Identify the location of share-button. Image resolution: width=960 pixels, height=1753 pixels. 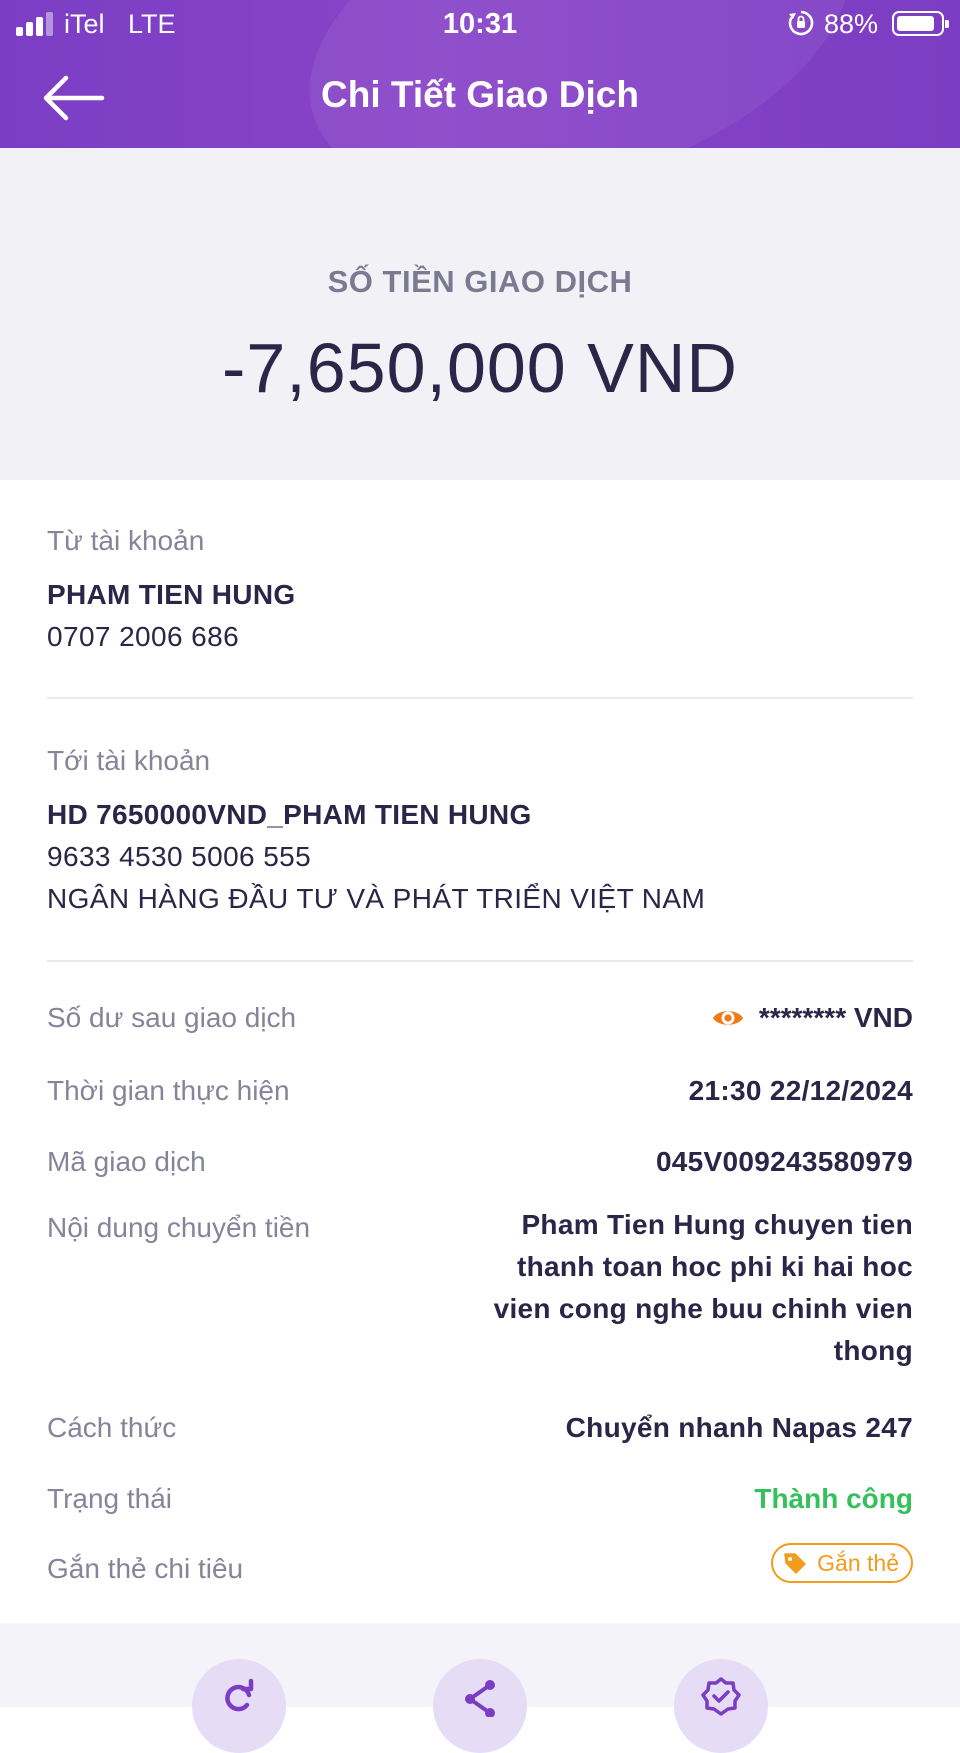
(480, 1706).